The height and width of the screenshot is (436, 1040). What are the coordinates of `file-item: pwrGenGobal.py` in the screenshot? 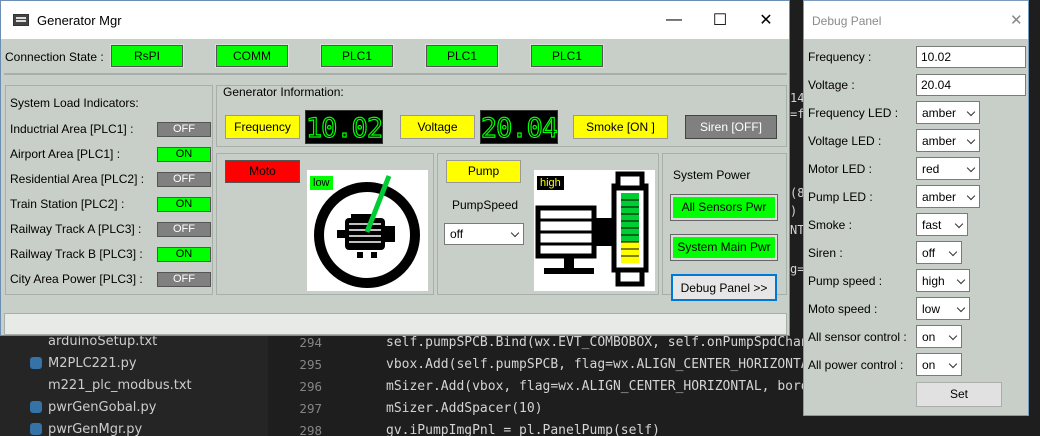 It's located at (93, 407).